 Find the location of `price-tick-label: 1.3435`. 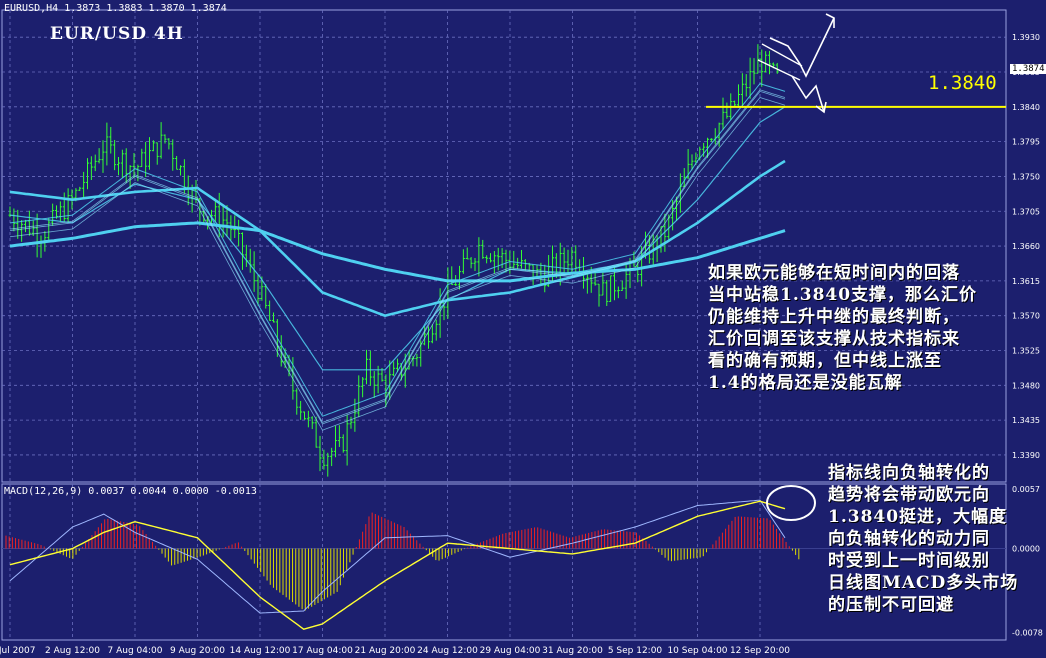

price-tick-label: 1.3435 is located at coordinates (1026, 420).